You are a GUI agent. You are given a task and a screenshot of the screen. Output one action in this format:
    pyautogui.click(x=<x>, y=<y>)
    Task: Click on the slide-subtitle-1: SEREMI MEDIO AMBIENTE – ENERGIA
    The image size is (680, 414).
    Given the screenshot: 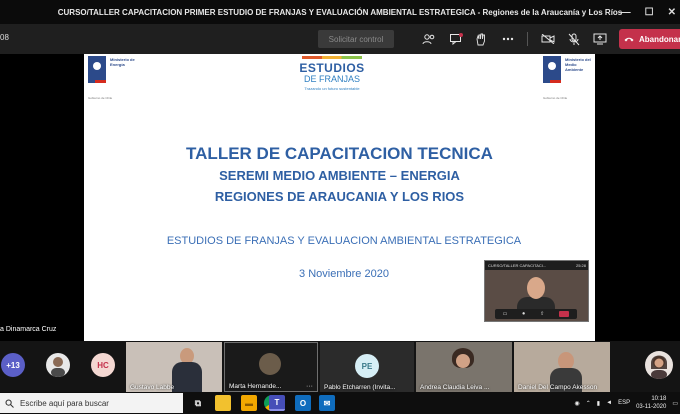 What is the action you would take?
    pyautogui.click(x=339, y=175)
    